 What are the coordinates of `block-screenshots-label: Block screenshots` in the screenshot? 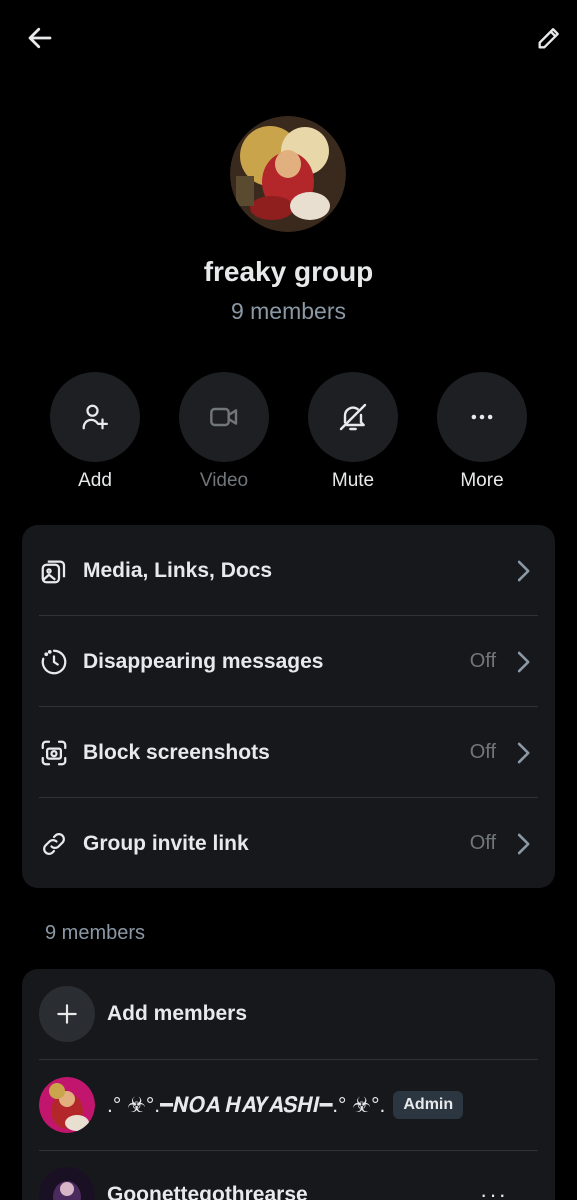 It's located at (176, 752).